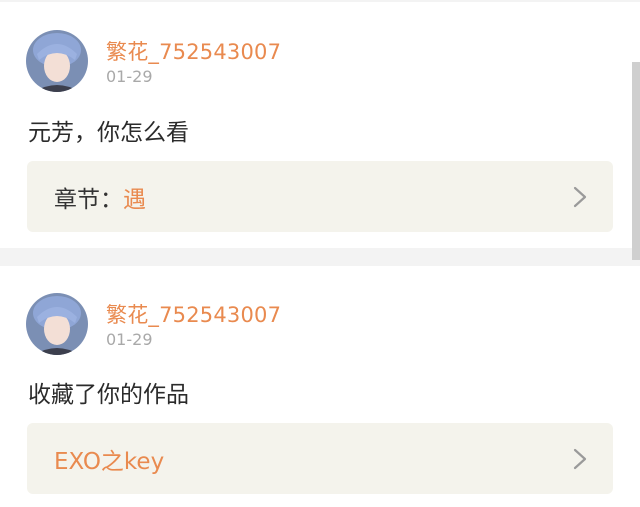 The width and height of the screenshot is (640, 507). I want to click on scrollbar, so click(636, 161).